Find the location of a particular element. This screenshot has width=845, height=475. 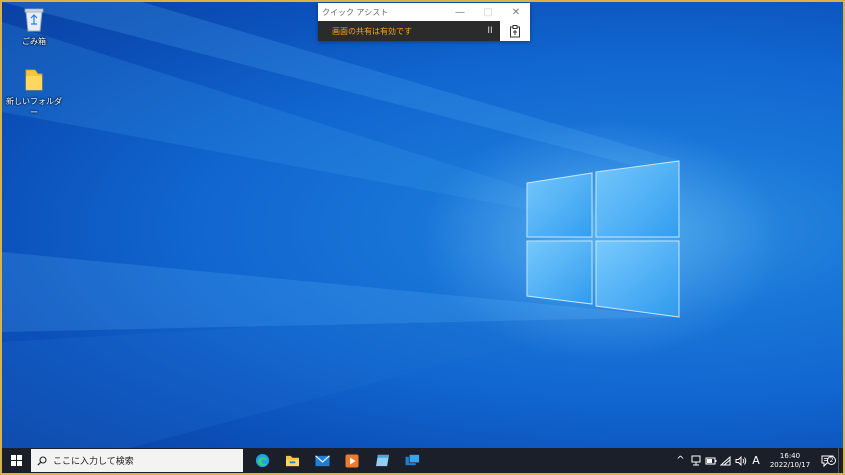

sharing-status-bar: 画面の共有は有効です II is located at coordinates (409, 31).